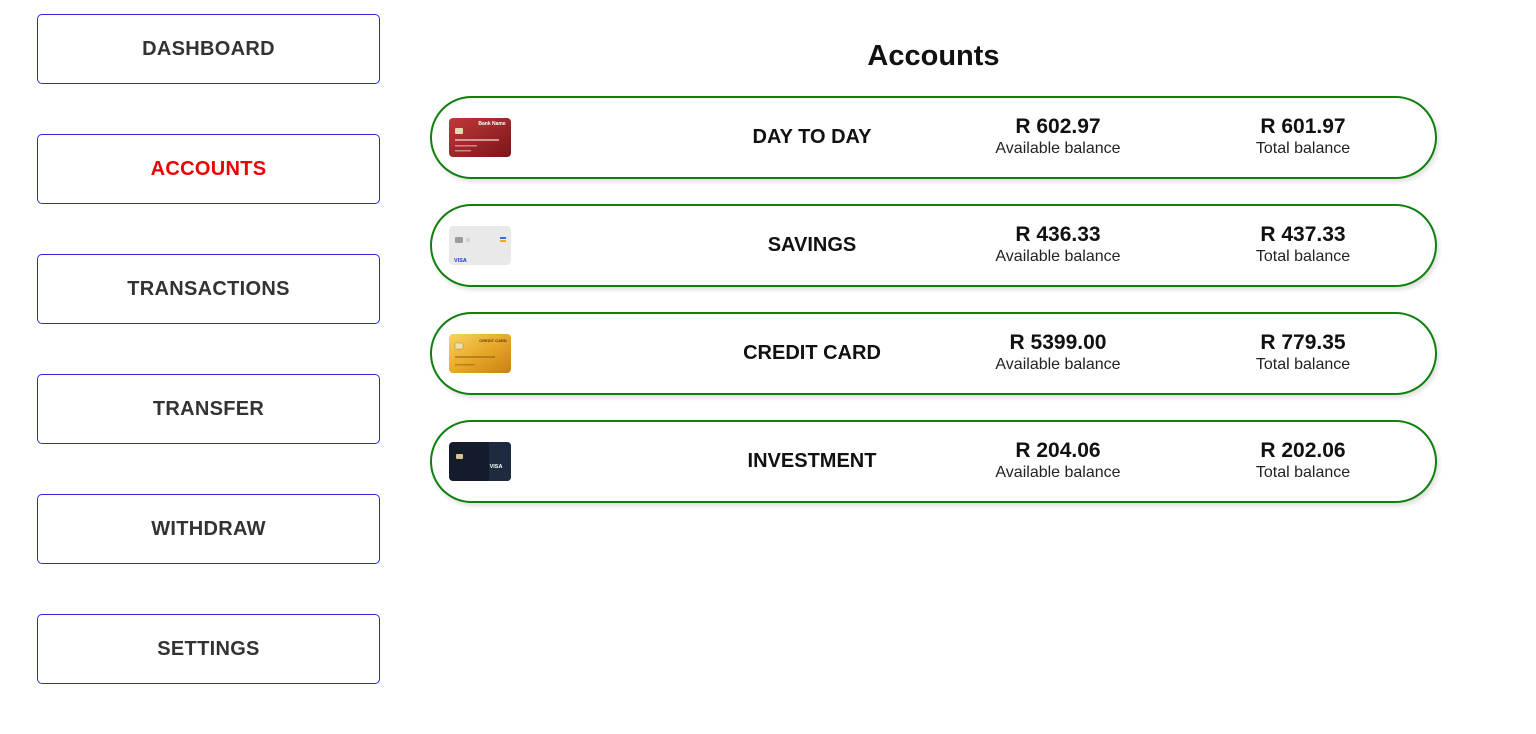 This screenshot has width=1536, height=734. Describe the element at coordinates (480, 461) in the screenshot. I see `dark-visa-card-icon: VISA` at that location.